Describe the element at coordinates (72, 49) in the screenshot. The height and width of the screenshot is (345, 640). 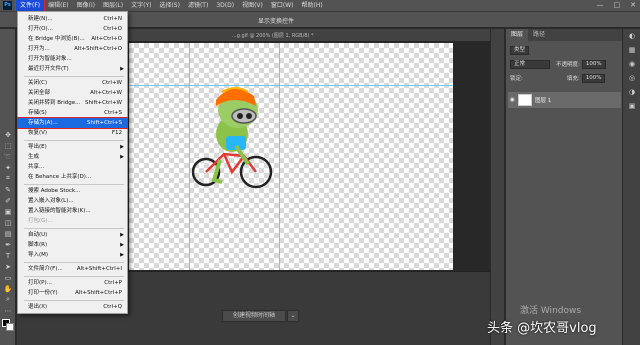
I see `menu-item-open-as: 打开为... Alt+Shift+Ctrl+O` at that location.